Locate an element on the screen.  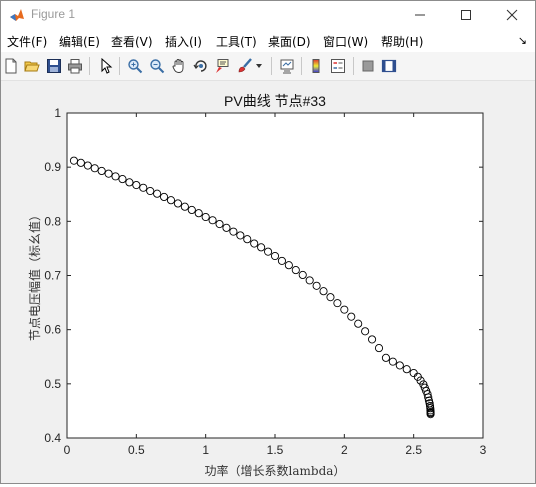
data-cursor-icon is located at coordinates (222, 66).